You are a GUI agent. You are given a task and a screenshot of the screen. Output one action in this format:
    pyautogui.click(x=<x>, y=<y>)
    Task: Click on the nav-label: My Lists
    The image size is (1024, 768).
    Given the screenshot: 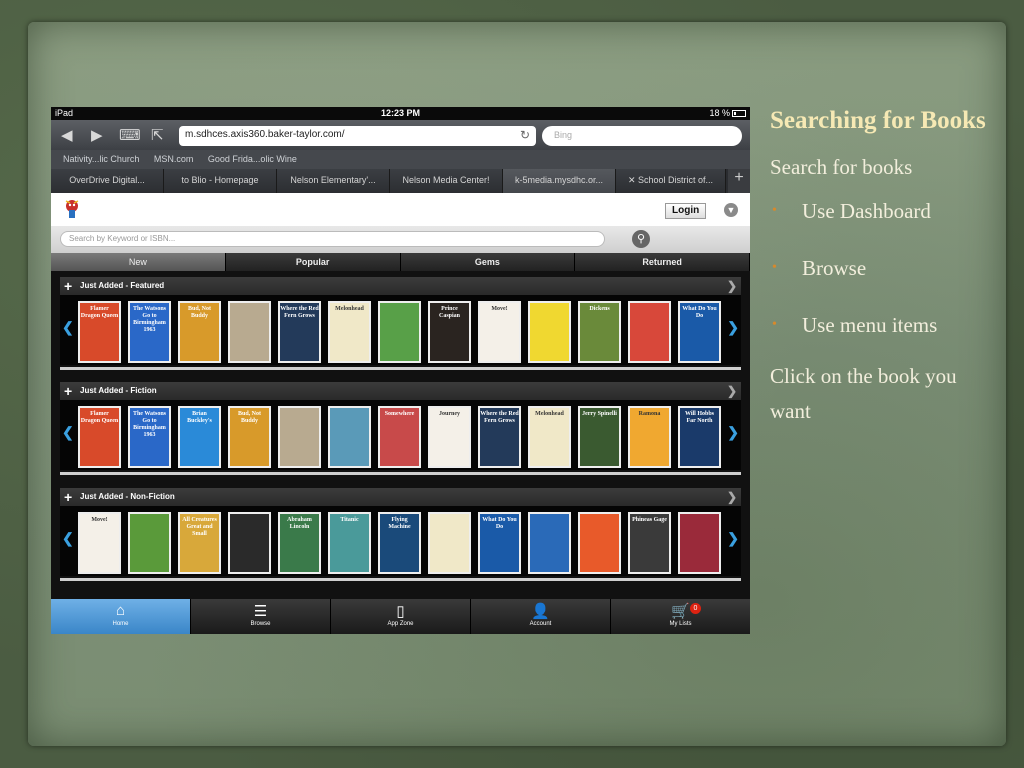 What is the action you would take?
    pyautogui.click(x=680, y=624)
    